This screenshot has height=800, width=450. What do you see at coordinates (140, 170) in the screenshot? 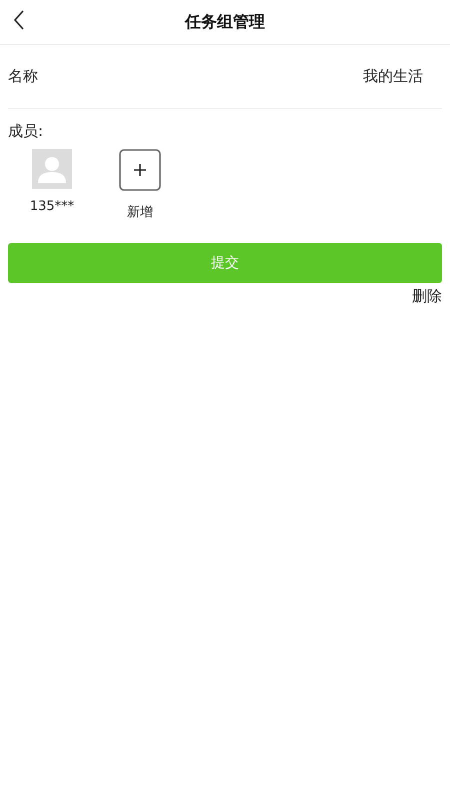
I see `add-icon` at bounding box center [140, 170].